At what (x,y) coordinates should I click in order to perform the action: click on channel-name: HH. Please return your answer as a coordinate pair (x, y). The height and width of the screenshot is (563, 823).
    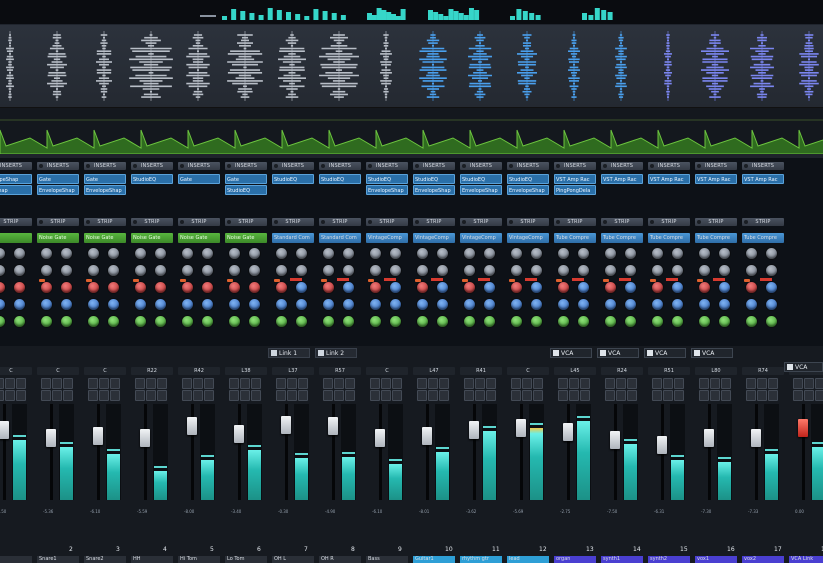
    Looking at the image, I should click on (152, 559).